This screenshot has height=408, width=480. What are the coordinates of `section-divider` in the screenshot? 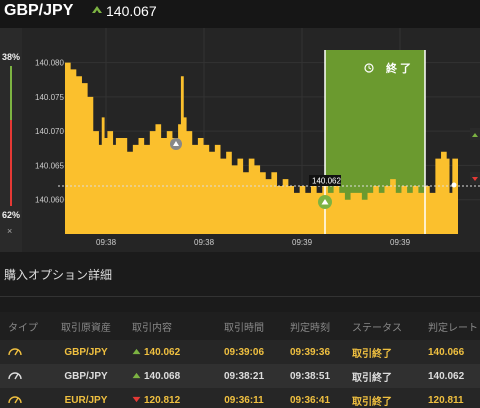 It's located at (240, 296).